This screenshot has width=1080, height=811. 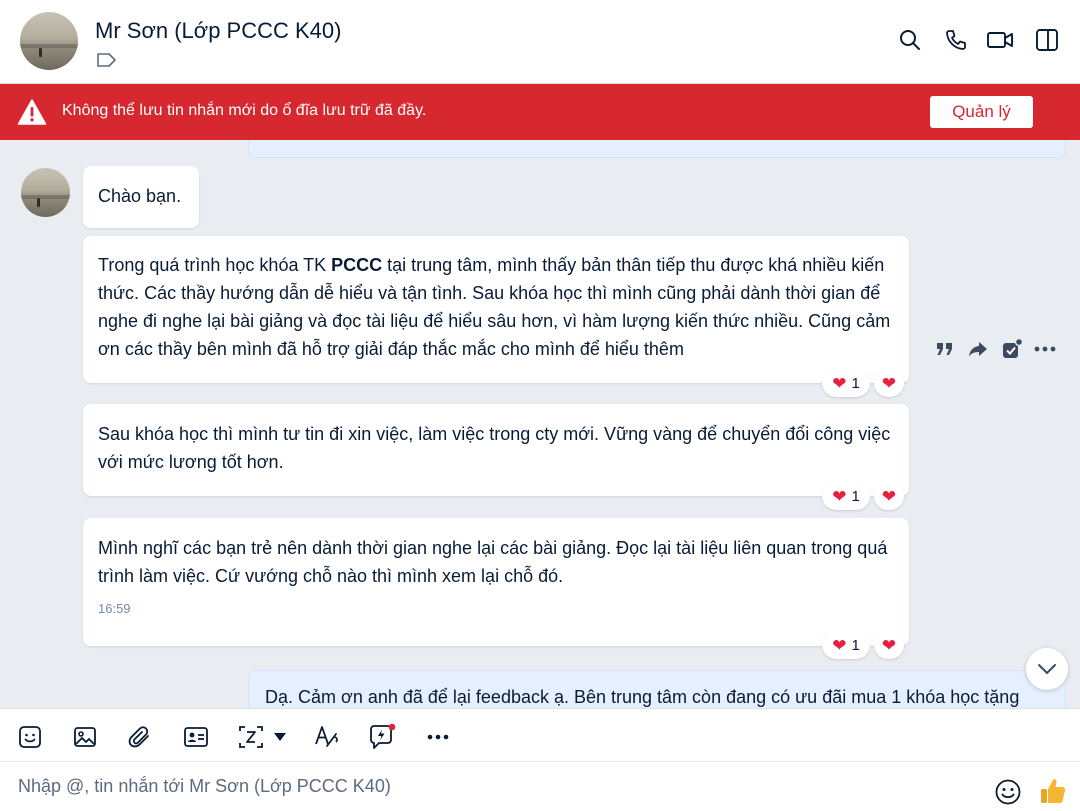 I want to click on image-button, so click(x=85, y=737).